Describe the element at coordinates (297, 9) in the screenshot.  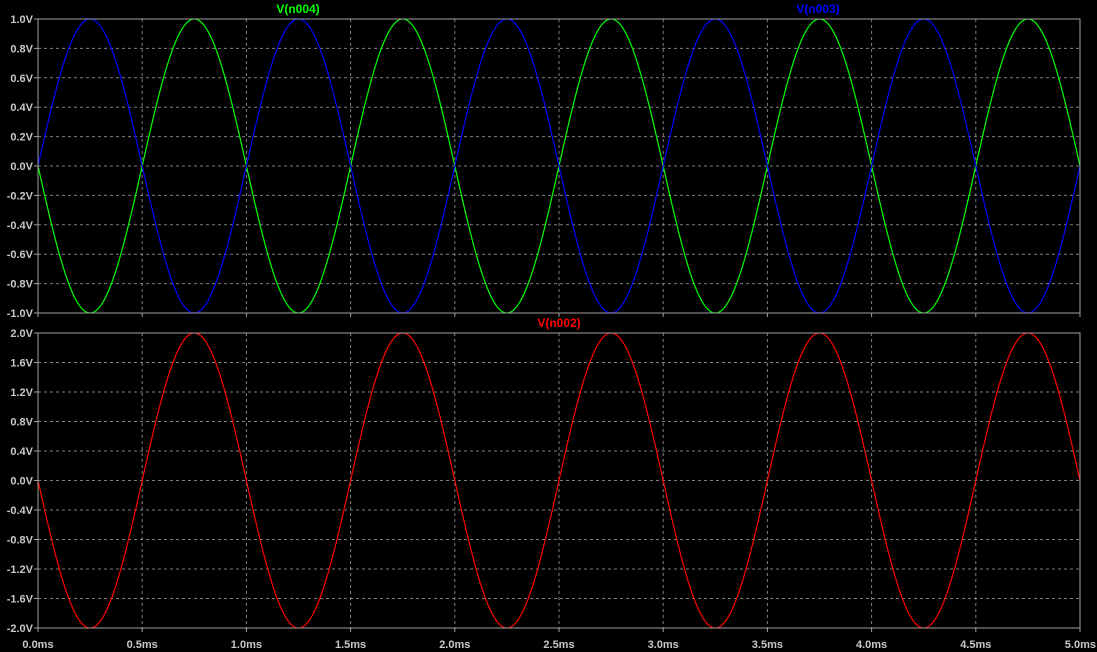
I see `trace-label: V(n004)` at that location.